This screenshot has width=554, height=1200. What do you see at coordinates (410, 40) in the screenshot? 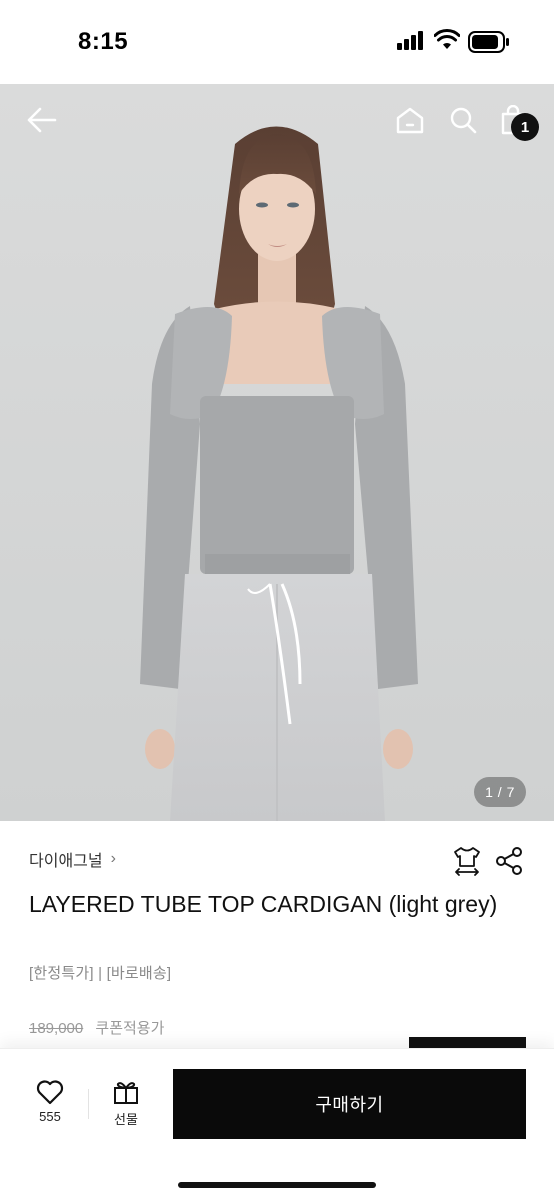
I see `signal-icon` at bounding box center [410, 40].